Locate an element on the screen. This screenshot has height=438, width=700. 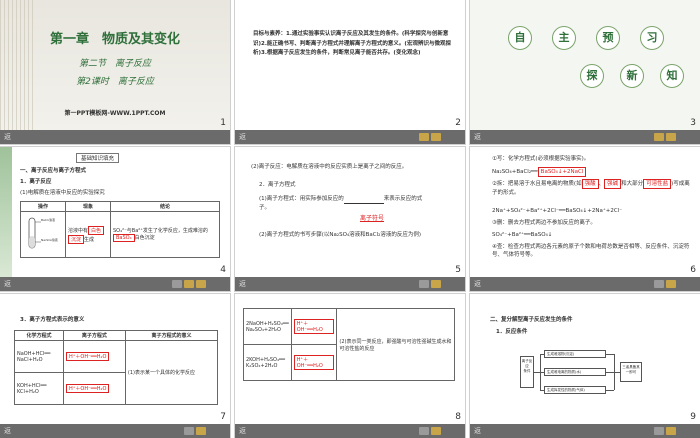
equation-text: Na₂SO₄+2H₂O is located at coordinates (263, 329).